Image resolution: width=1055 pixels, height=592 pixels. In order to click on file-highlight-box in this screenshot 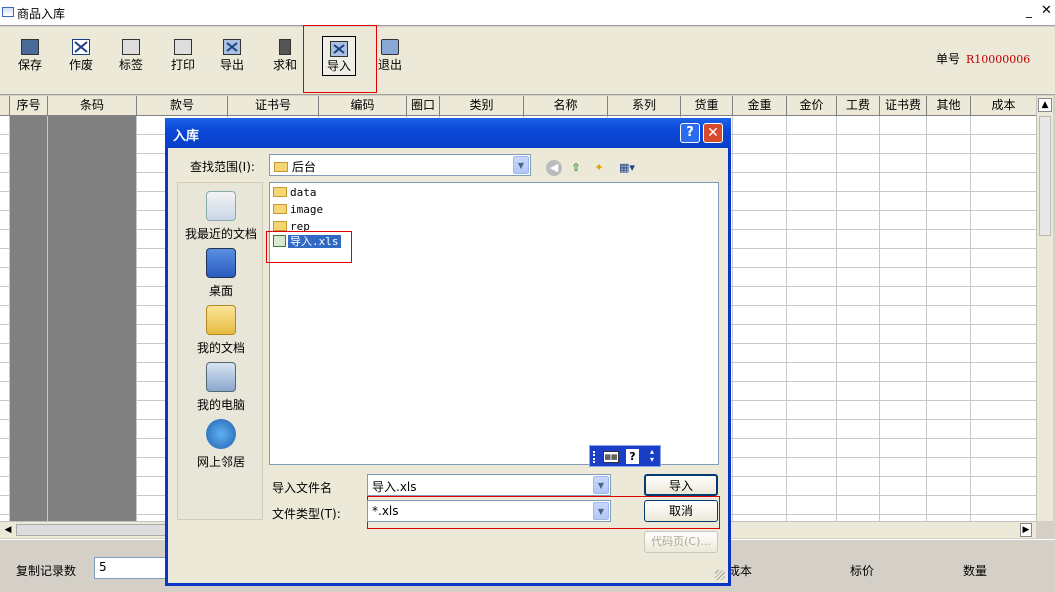, I will do `click(309, 247)`.